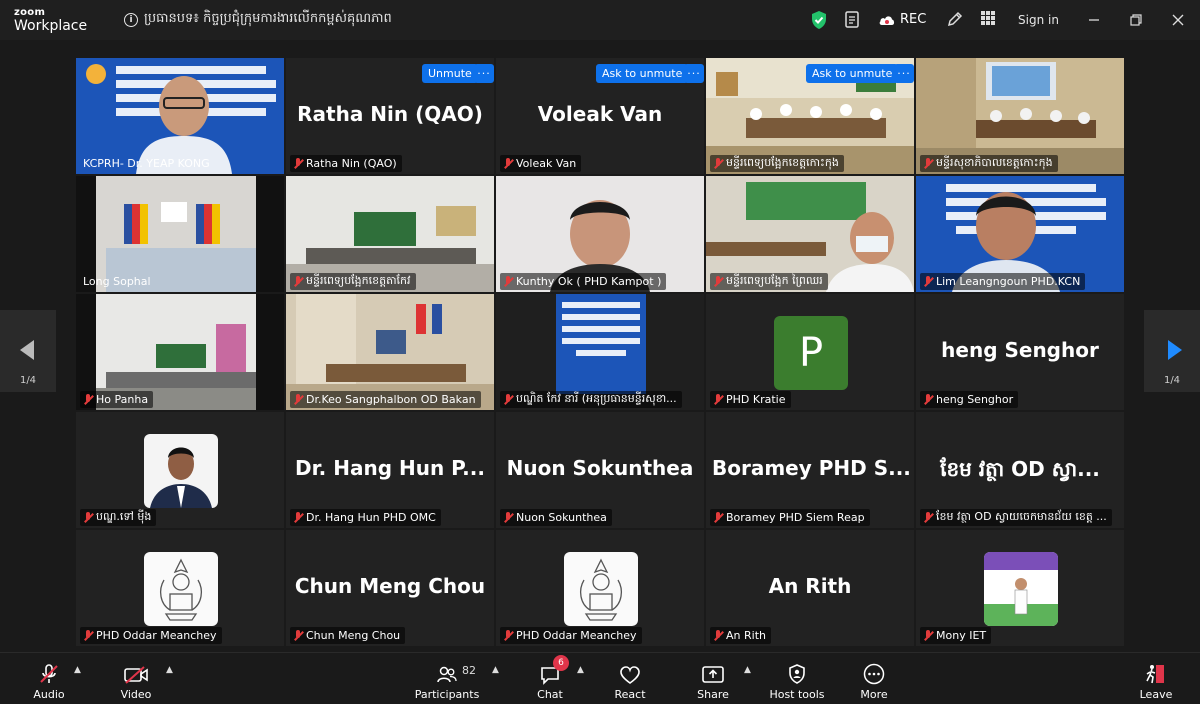  I want to click on view-grid-icon, so click(988, 18).